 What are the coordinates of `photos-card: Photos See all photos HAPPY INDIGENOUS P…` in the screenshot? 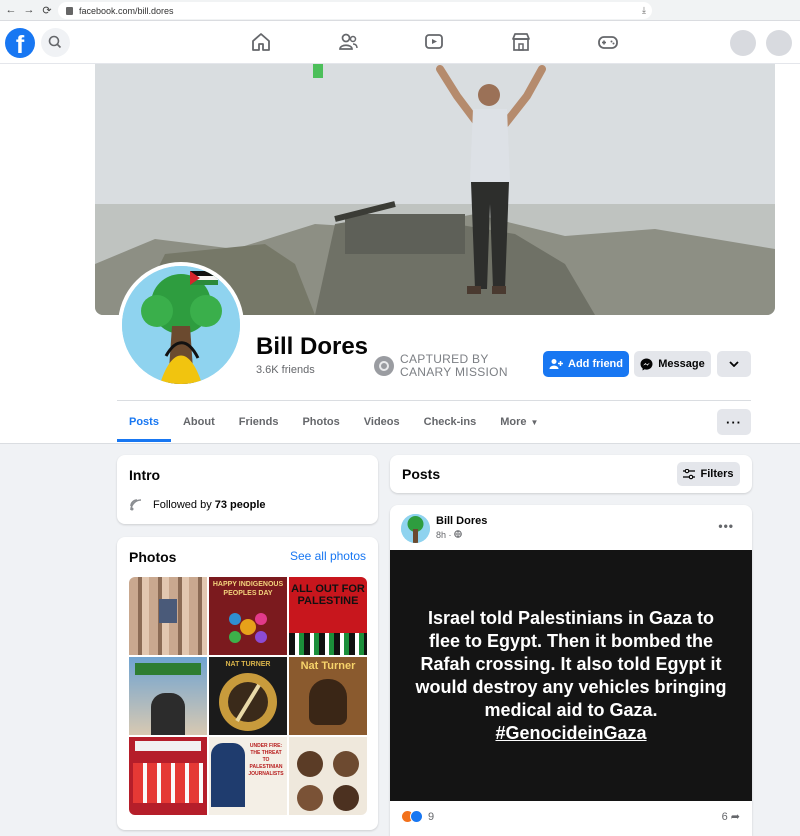 It's located at (247, 683).